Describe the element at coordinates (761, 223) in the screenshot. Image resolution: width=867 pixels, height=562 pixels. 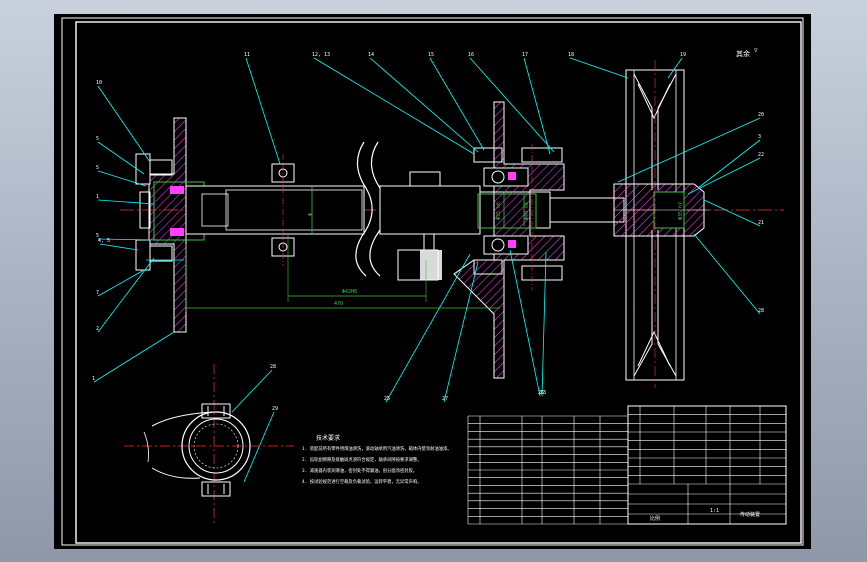
I see `balloon-number: 21` at that location.